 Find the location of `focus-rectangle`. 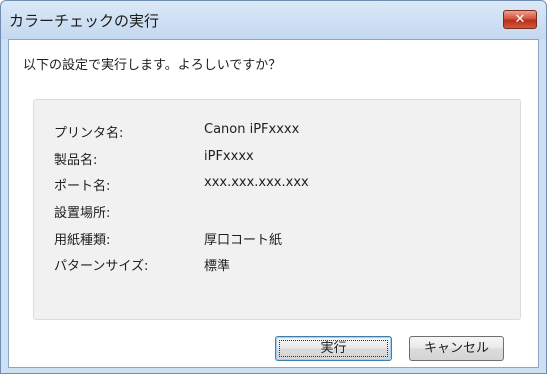

focus-rectangle is located at coordinates (333, 348).